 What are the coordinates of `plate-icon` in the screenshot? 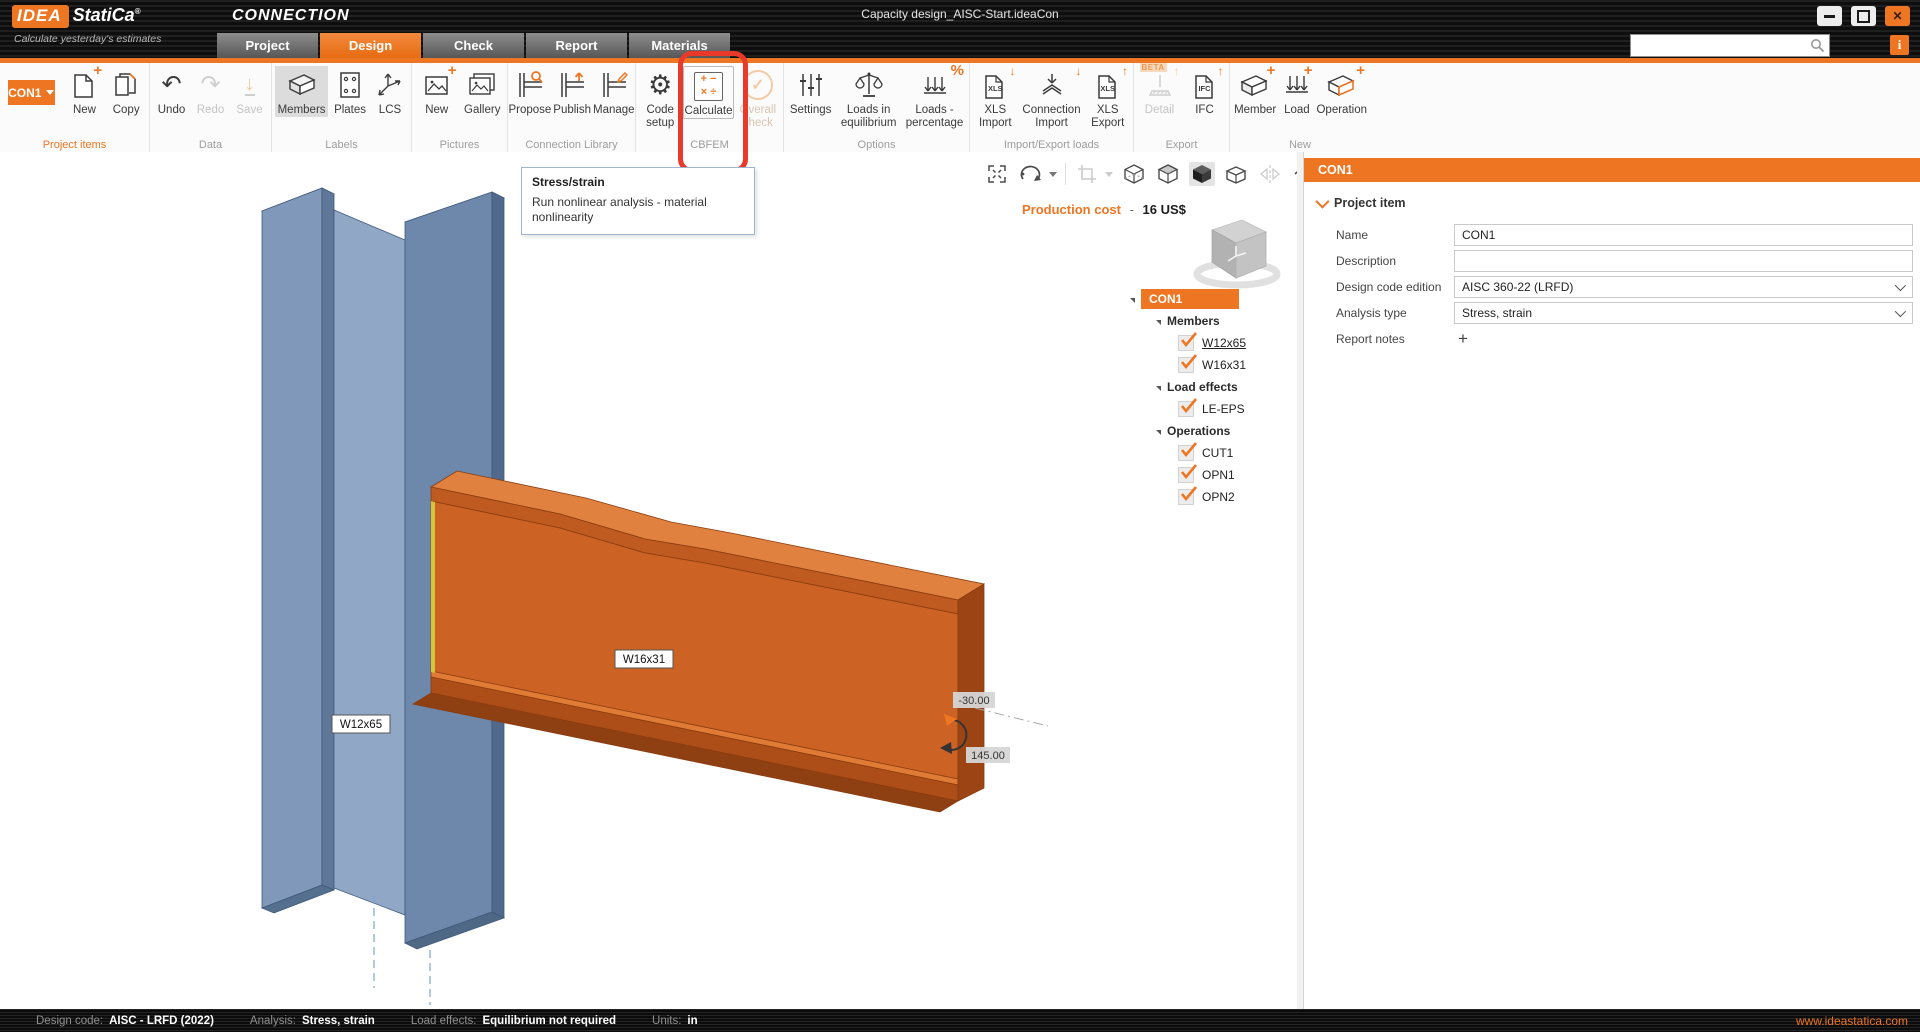 It's located at (350, 85).